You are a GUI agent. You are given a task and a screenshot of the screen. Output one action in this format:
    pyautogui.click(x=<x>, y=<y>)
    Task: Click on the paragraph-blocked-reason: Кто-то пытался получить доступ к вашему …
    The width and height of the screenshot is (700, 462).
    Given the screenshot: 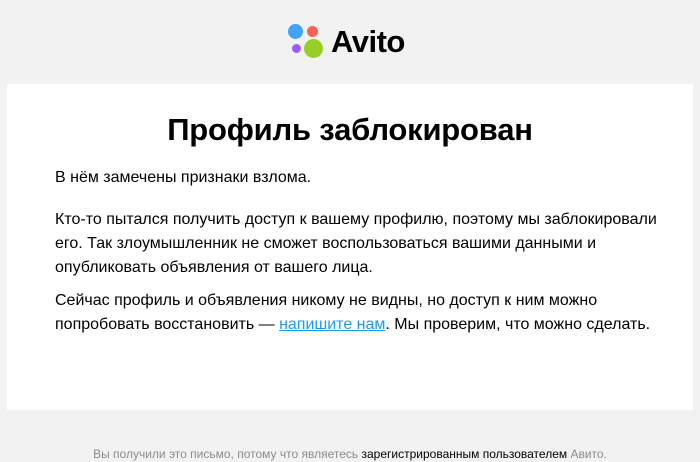 What is the action you would take?
    pyautogui.click(x=356, y=243)
    